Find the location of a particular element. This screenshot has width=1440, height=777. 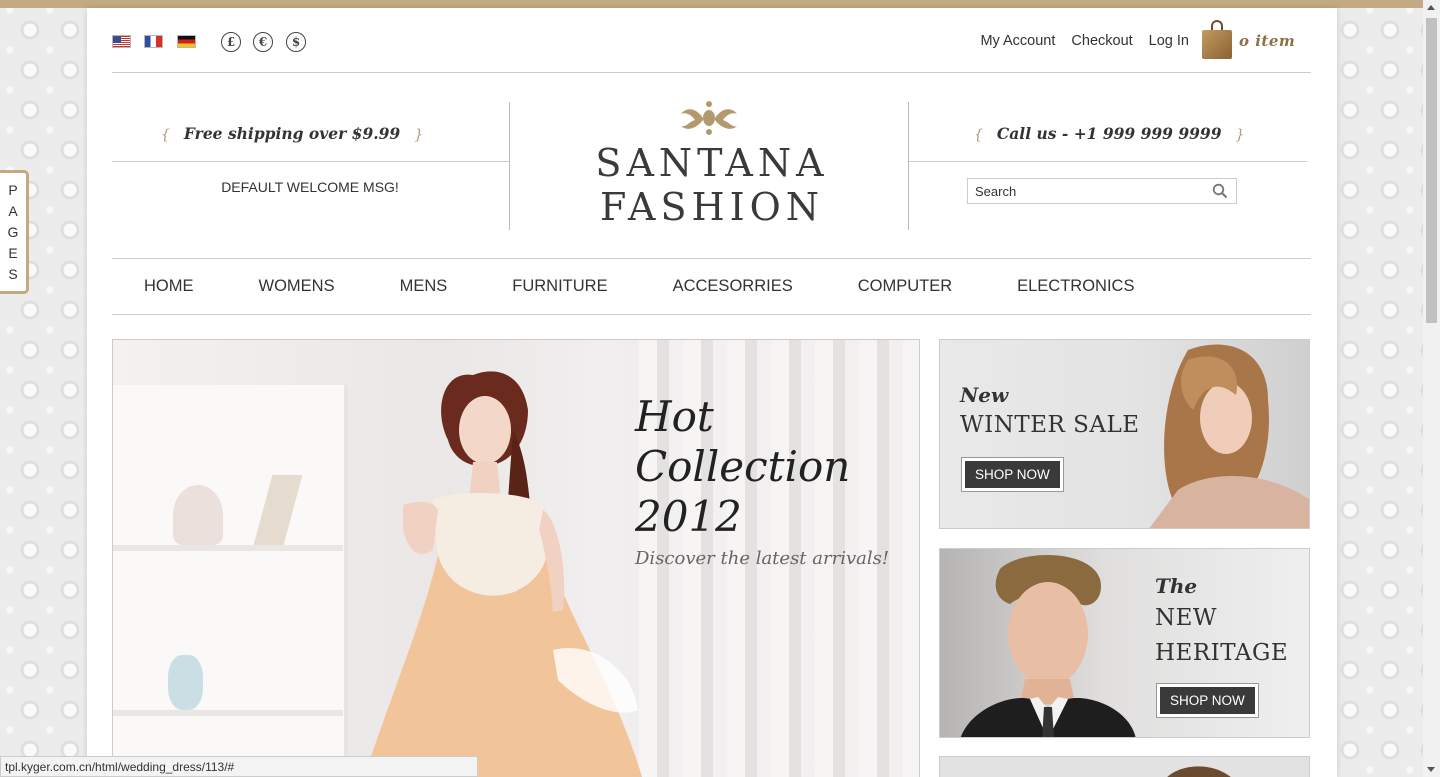

pages-tab-letter: E is located at coordinates (13, 253).